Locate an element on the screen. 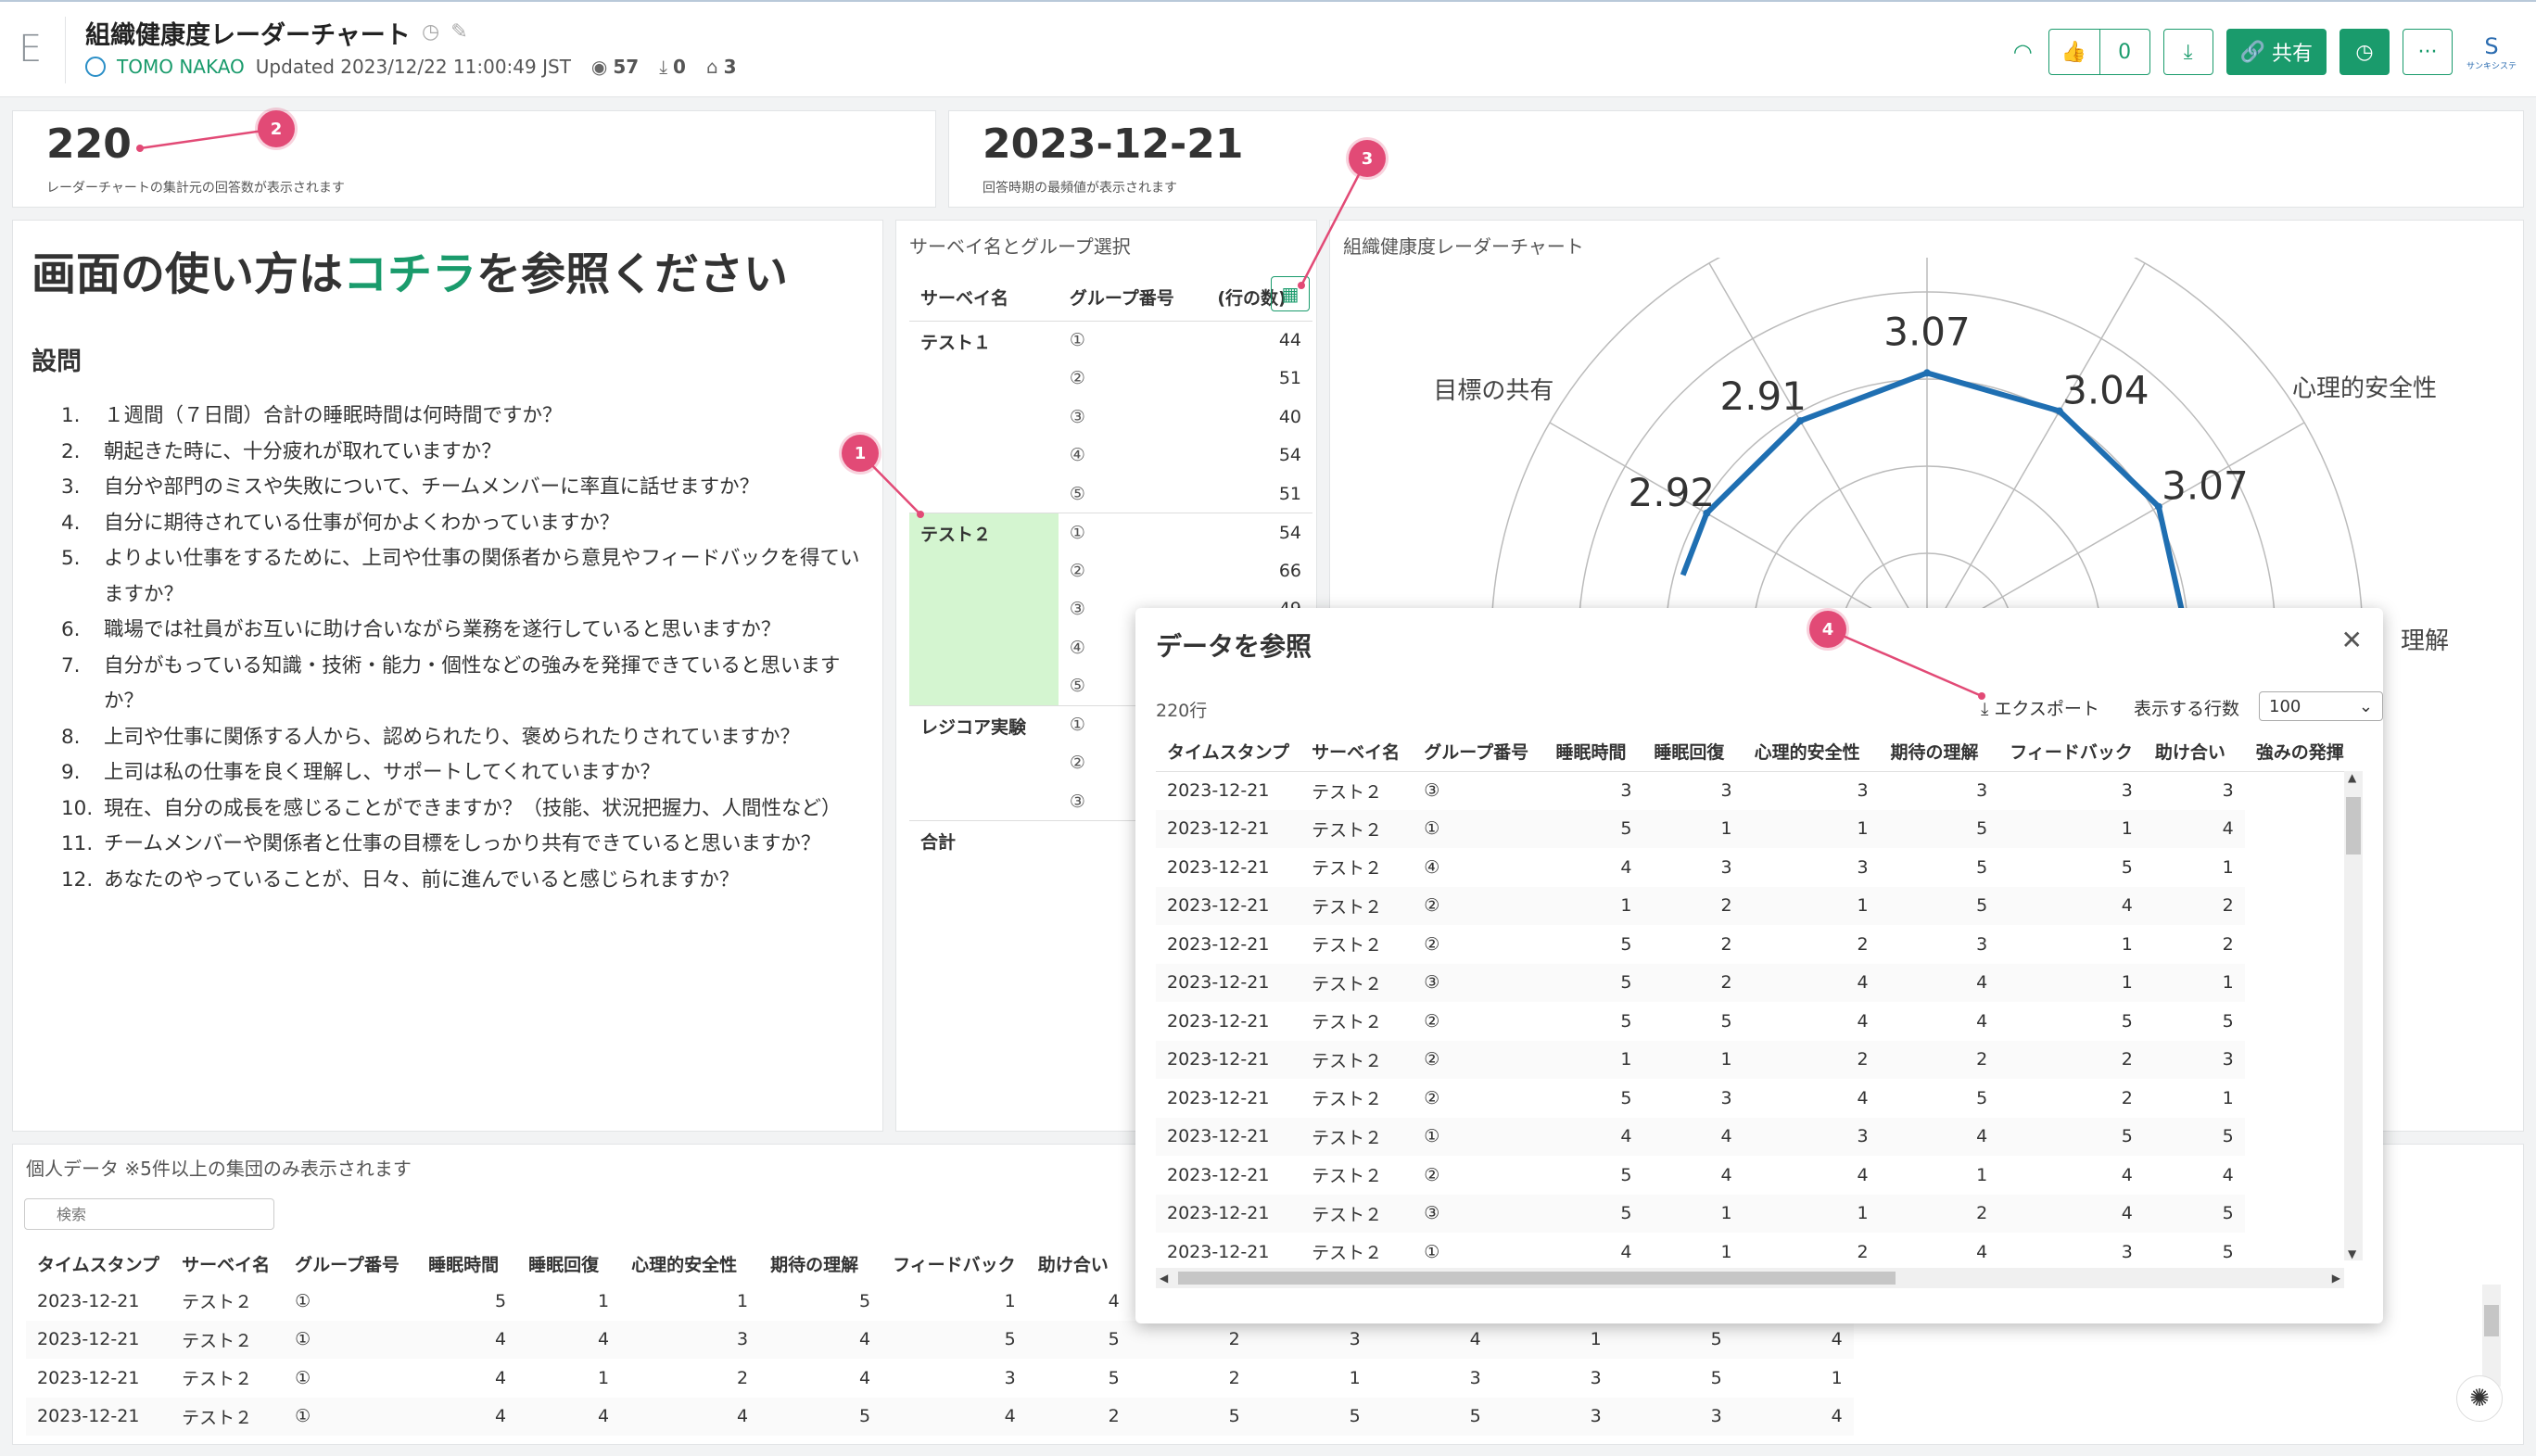 The width and height of the screenshot is (2536, 1456). close-icon: ✕ is located at coordinates (2352, 640).